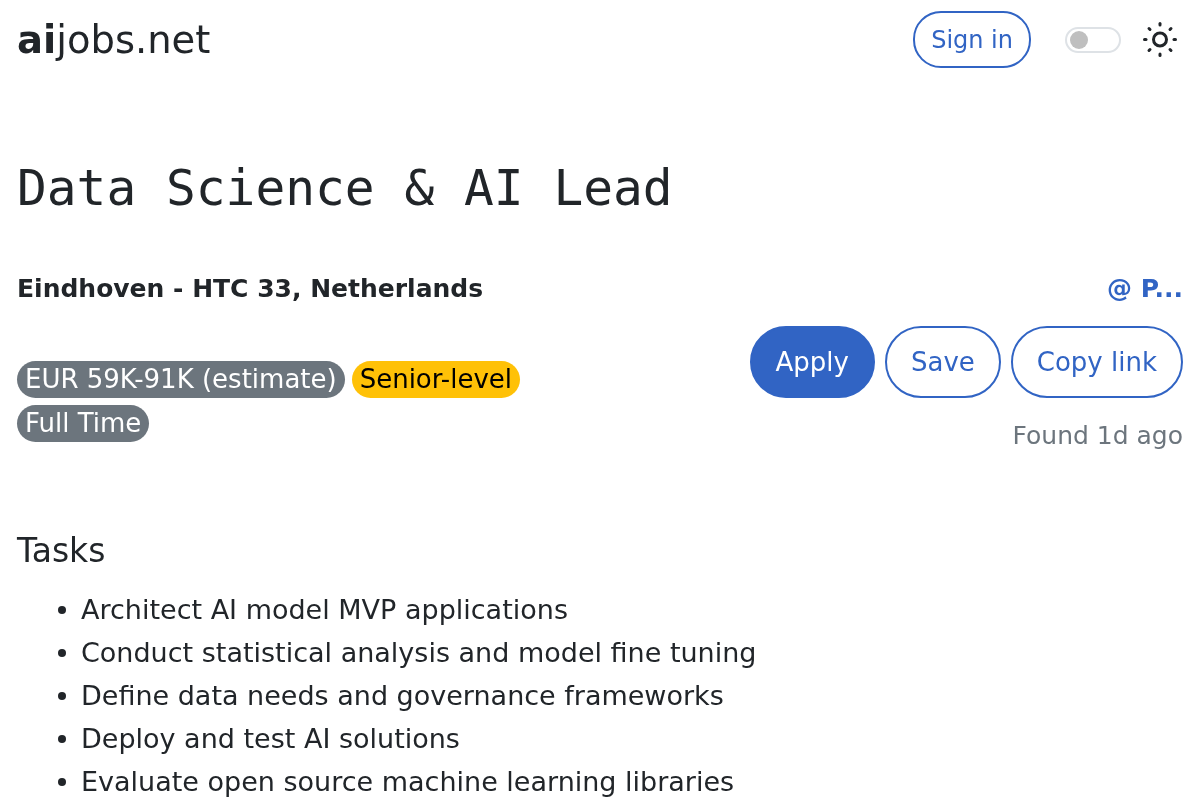 The image size is (1200, 800). Describe the element at coordinates (972, 39) in the screenshot. I see `sign-in-button: Sign in` at that location.